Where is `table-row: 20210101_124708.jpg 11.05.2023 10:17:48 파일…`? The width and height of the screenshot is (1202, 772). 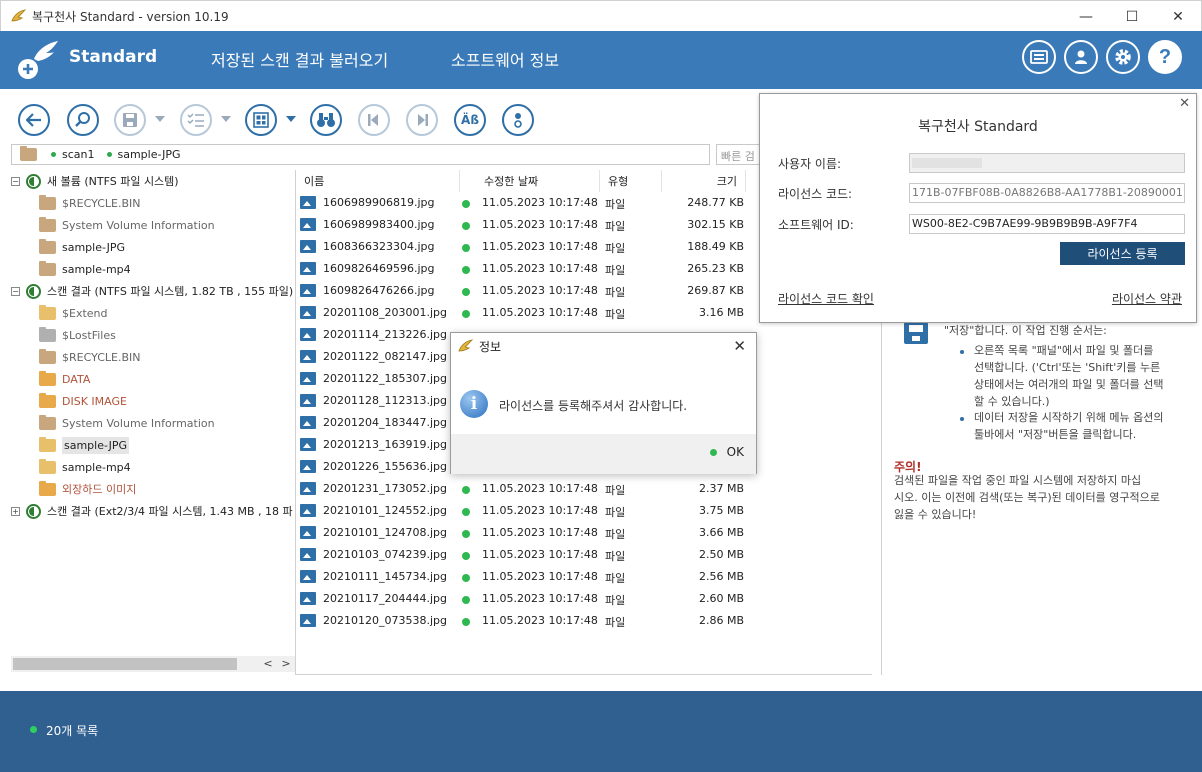 table-row: 20210101_124708.jpg 11.05.2023 10:17:48 파일… is located at coordinates (522, 533).